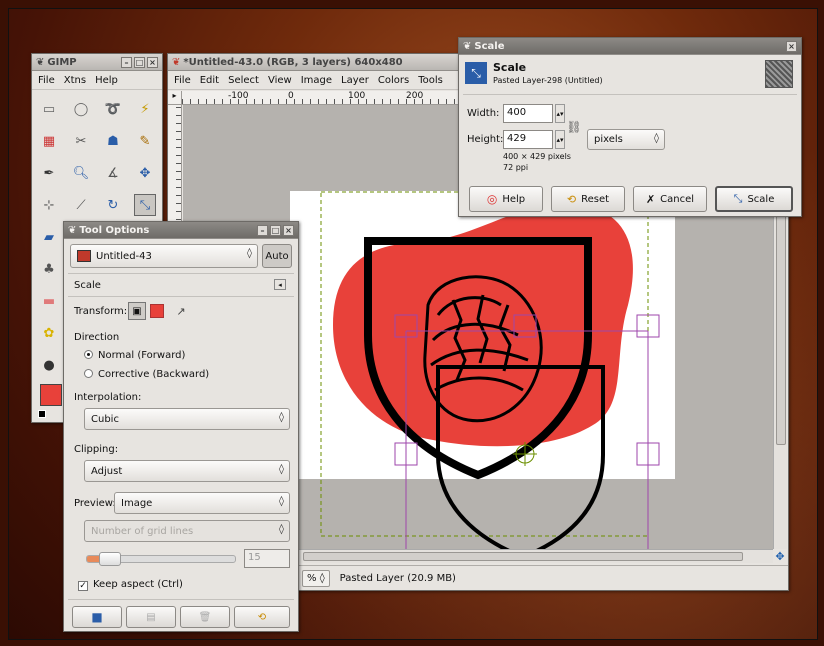 The height and width of the screenshot is (646, 824). What do you see at coordinates (588, 199) in the screenshot?
I see `reset-button: ⟲ Reset` at bounding box center [588, 199].